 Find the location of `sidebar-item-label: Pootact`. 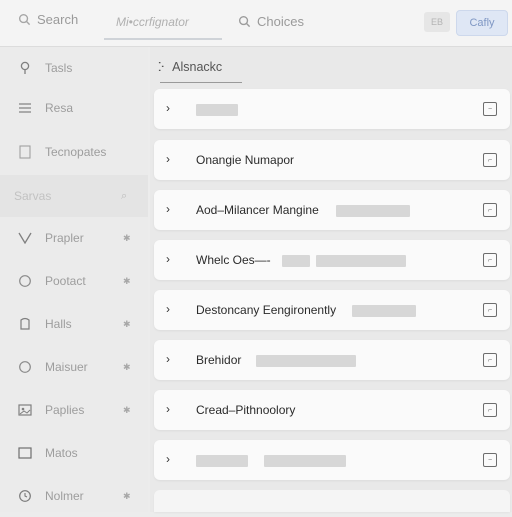

sidebar-item-label: Pootact is located at coordinates (65, 281).